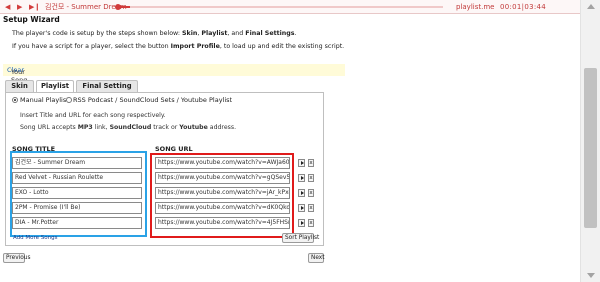 Image resolution: width=600 pixels, height=282 pixels. What do you see at coordinates (222, 178) in the screenshot?
I see `song-url-input: https://www.youtube.com/watch?v=gQSev5LQ` at bounding box center [222, 178].